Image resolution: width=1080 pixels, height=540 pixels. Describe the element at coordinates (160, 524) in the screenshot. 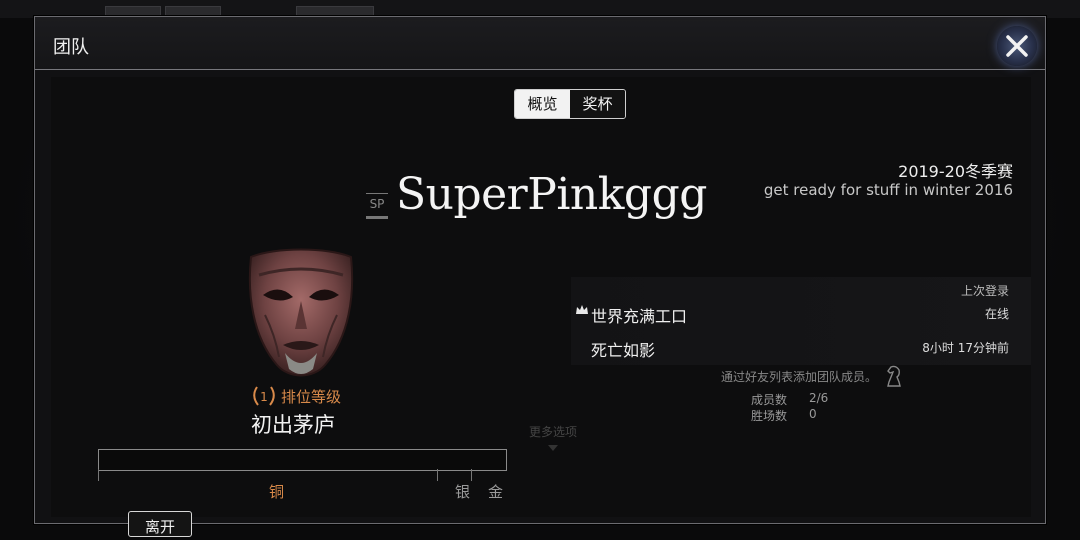

I see `leave-button: 离开` at that location.